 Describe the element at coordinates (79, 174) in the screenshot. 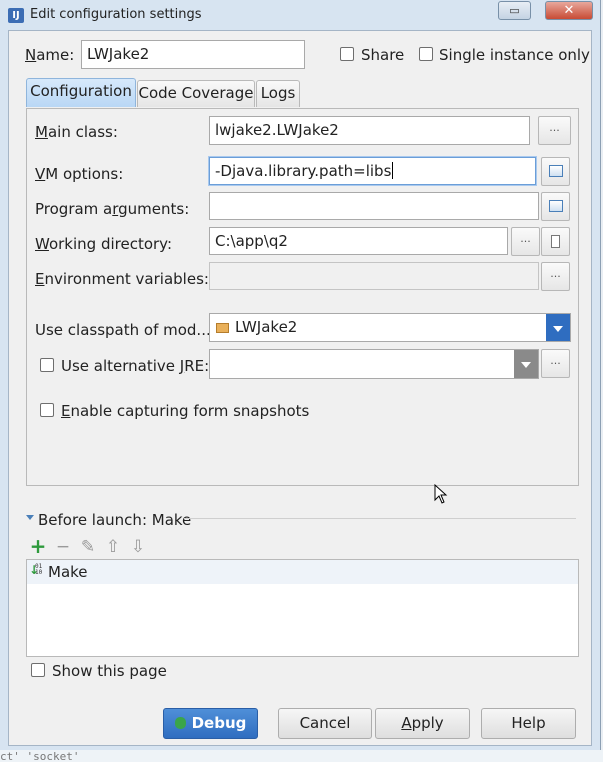

I see `vm-options-label: VM options:` at that location.